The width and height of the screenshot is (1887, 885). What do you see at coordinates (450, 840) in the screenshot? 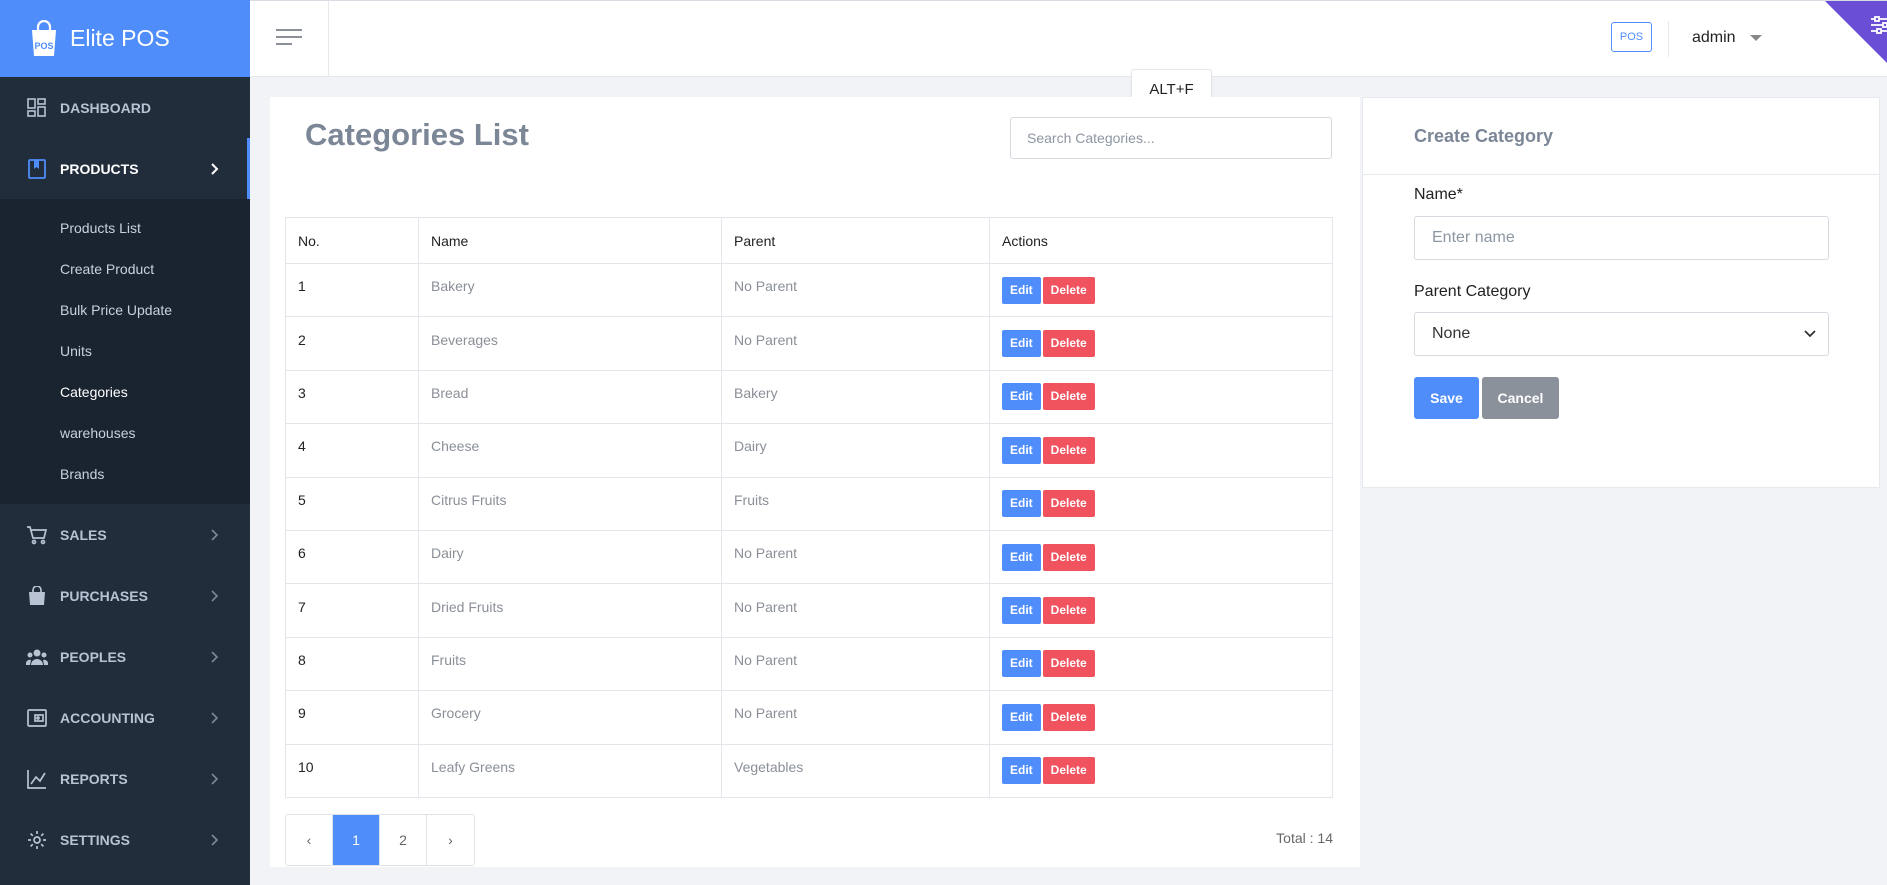
I see `next-page-button: ›` at bounding box center [450, 840].